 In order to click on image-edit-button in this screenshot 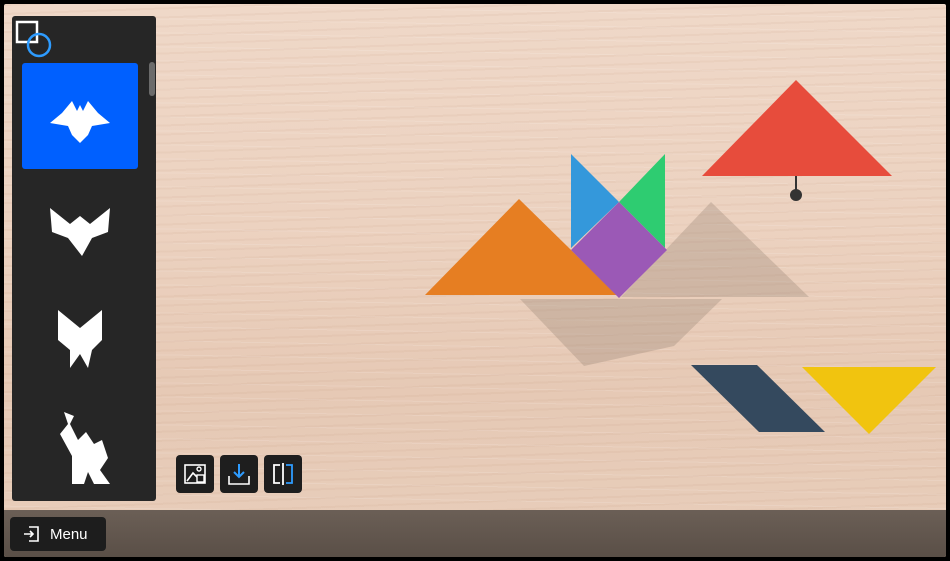, I will do `click(195, 474)`.